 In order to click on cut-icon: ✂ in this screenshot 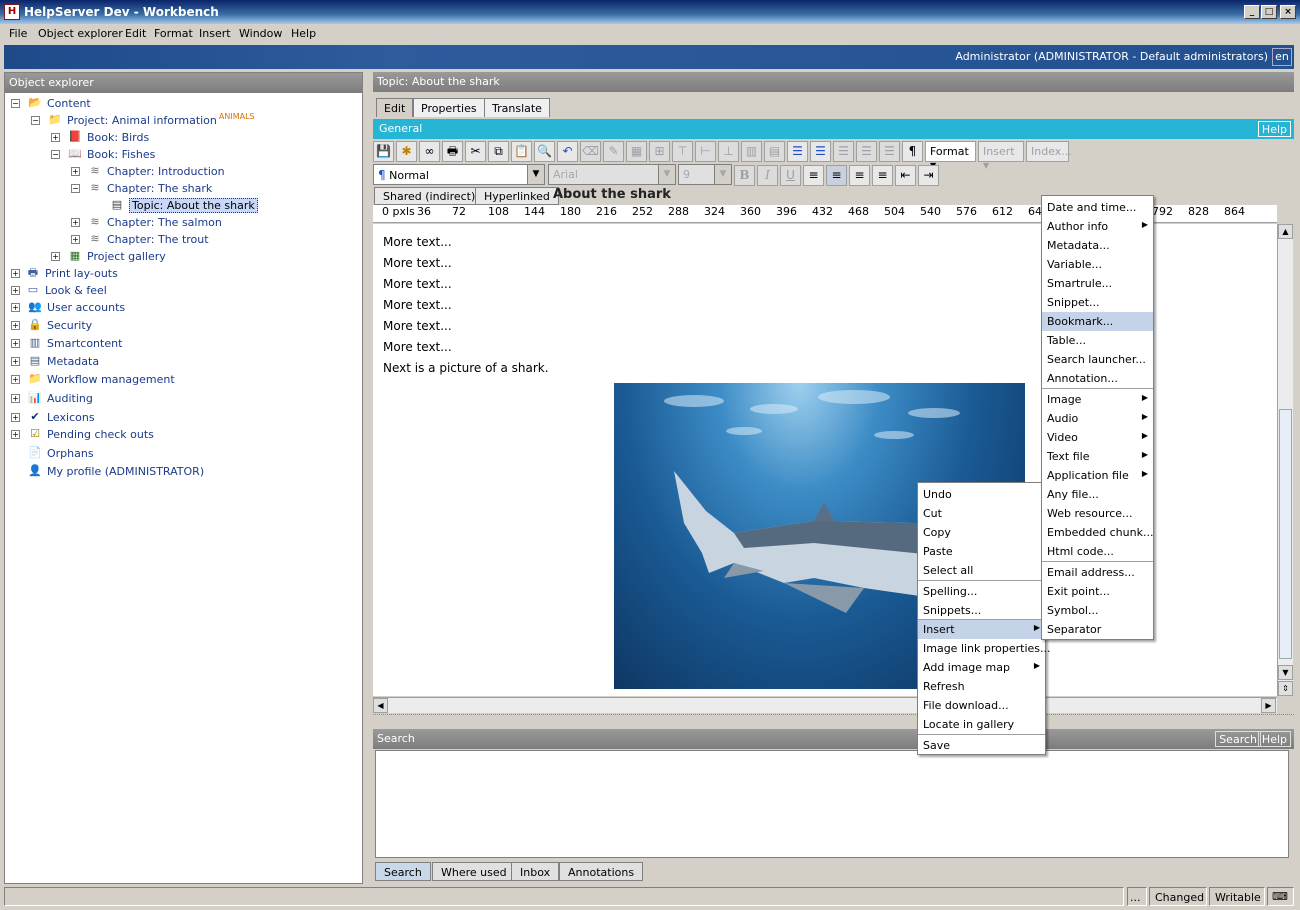, I will do `click(475, 151)`.